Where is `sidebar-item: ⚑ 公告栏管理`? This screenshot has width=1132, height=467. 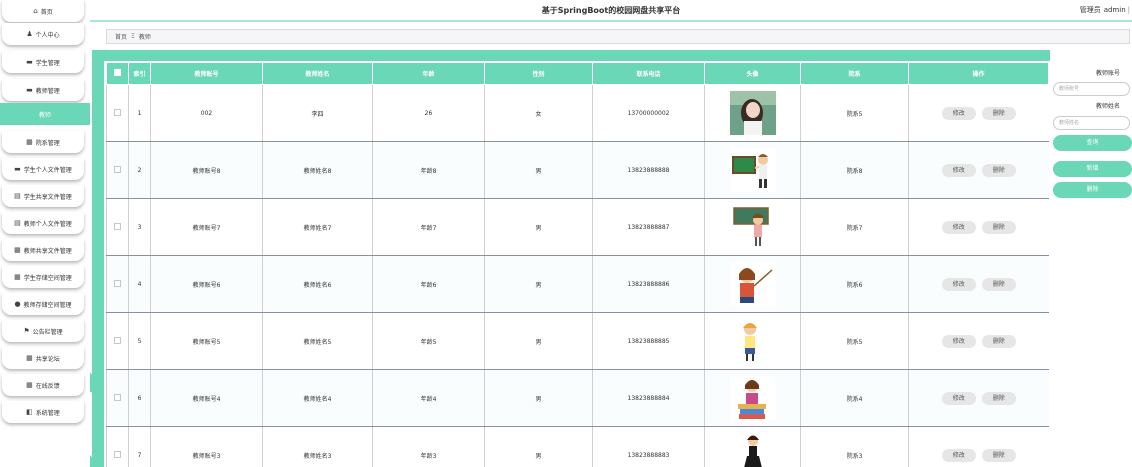 sidebar-item: ⚑ 公告栏管理 is located at coordinates (43, 331).